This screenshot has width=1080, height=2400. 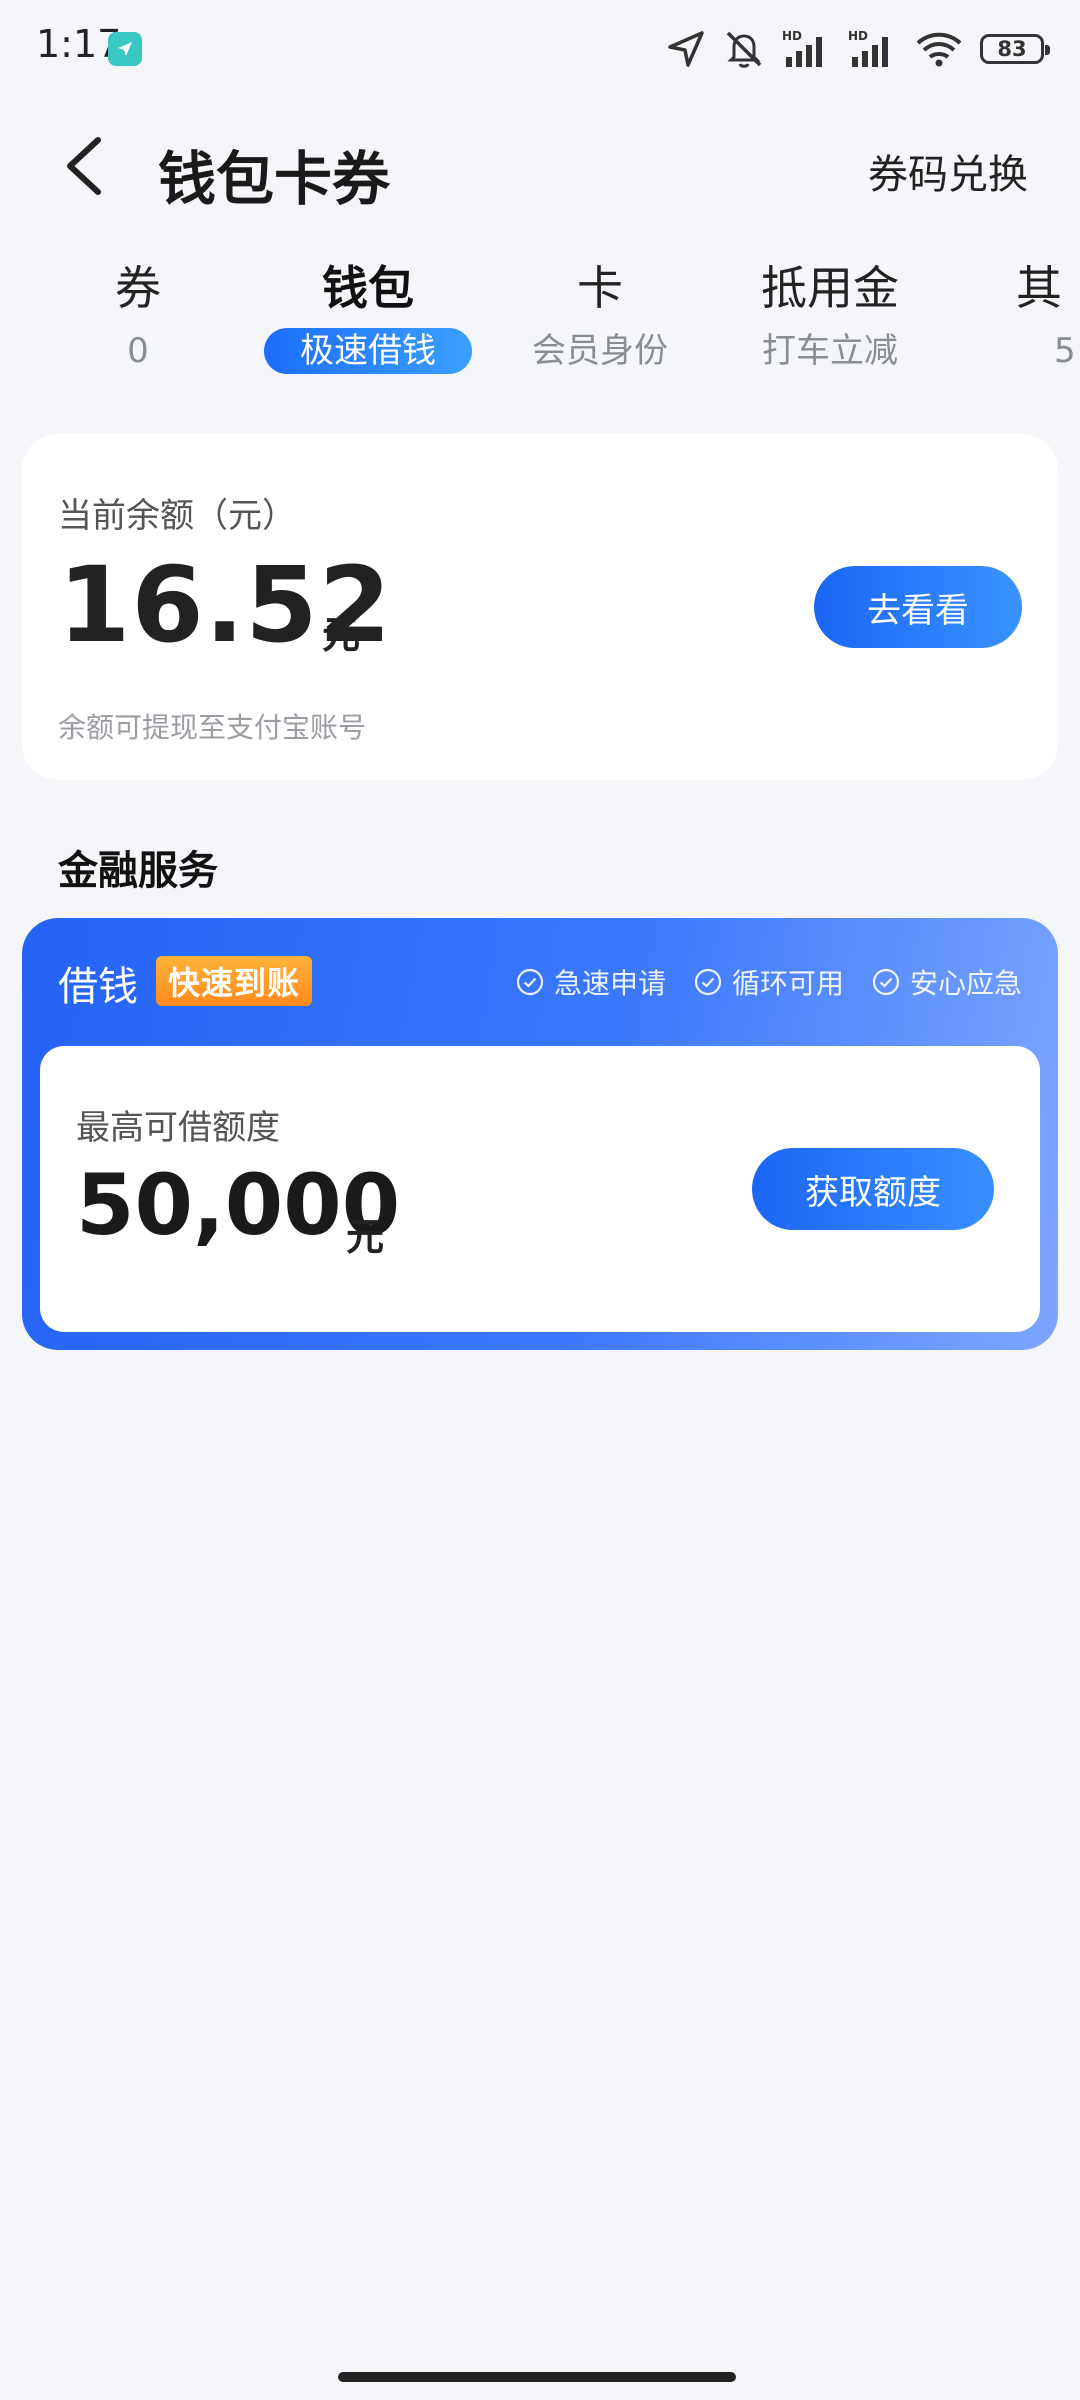 I want to click on loan-limit-label: 最高可借额度, so click(x=178, y=1128).